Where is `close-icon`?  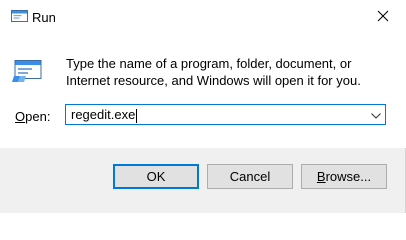
close-icon is located at coordinates (383, 17).